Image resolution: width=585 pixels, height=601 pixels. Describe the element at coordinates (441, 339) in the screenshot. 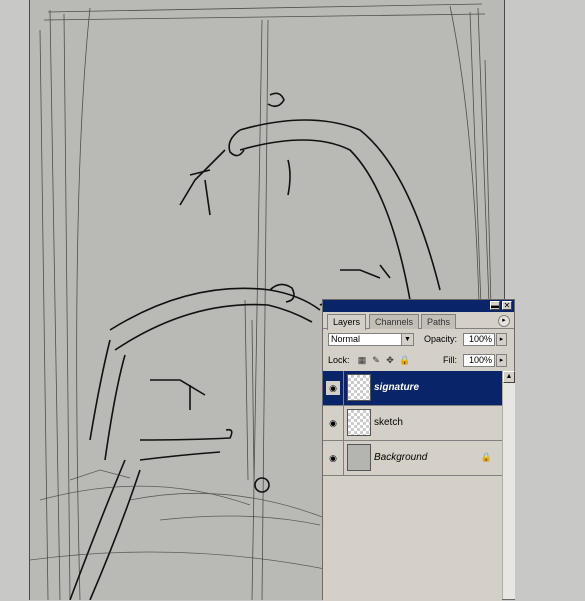

I see `opacity-label: Opacity:` at that location.